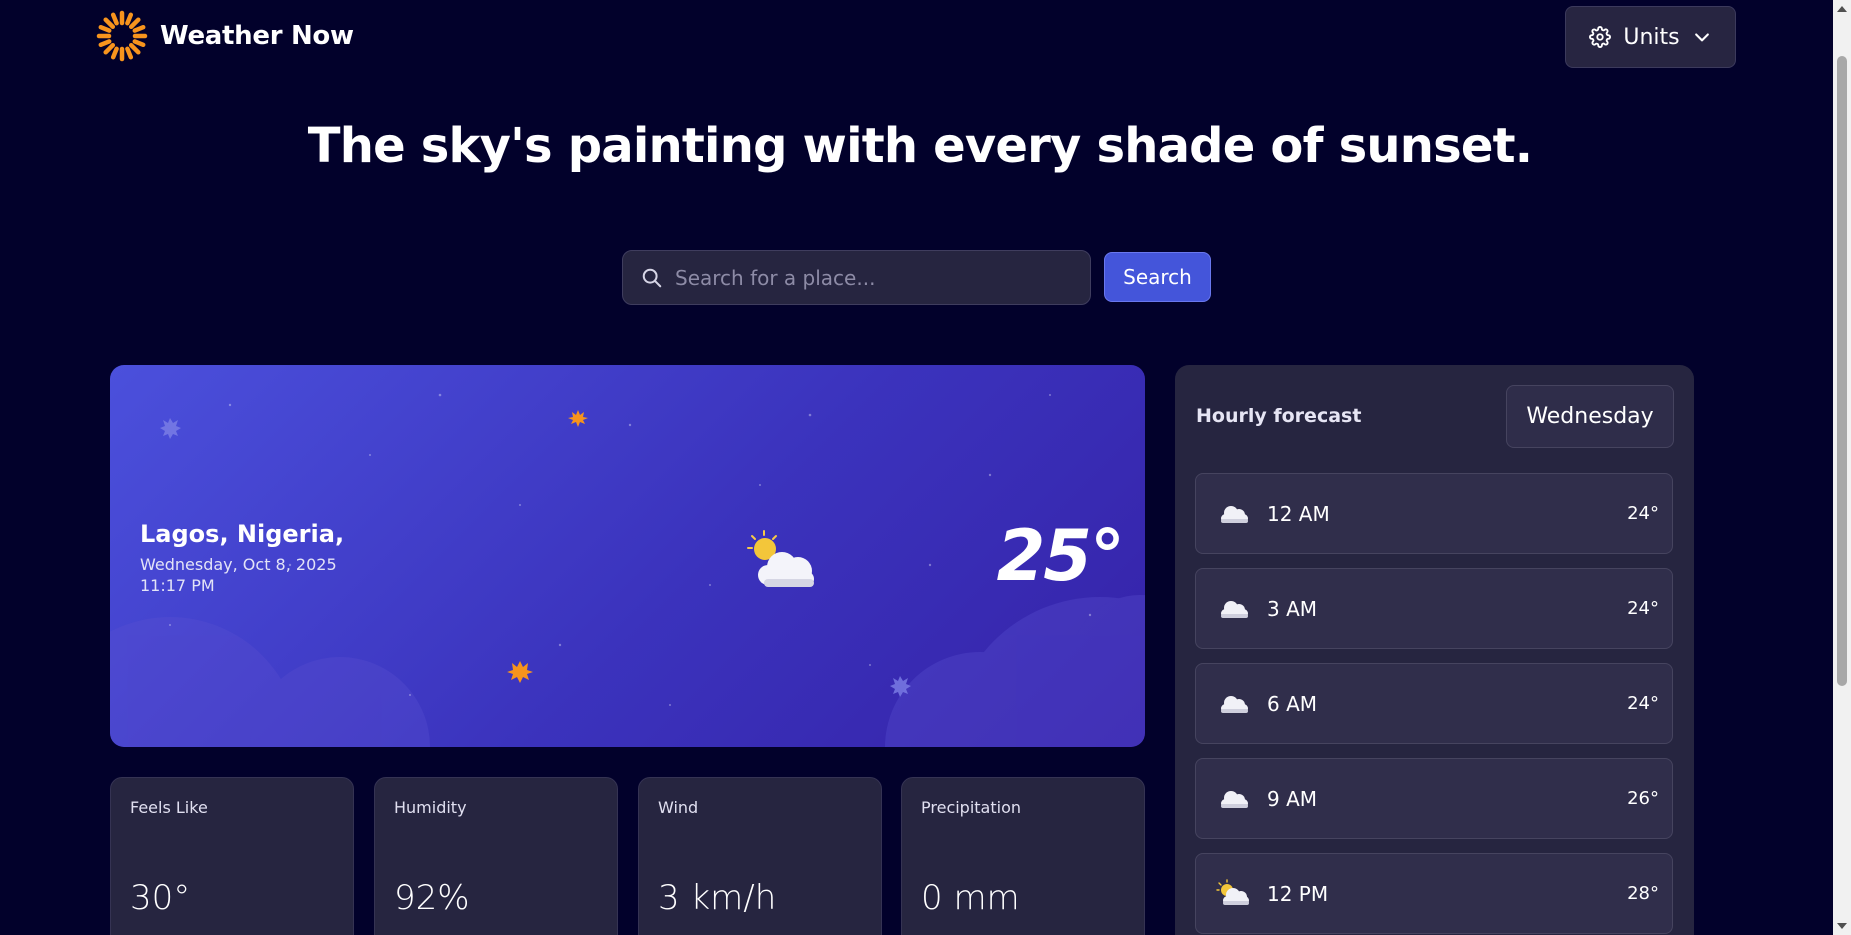  I want to click on scroll-thumb, so click(1842, 371).